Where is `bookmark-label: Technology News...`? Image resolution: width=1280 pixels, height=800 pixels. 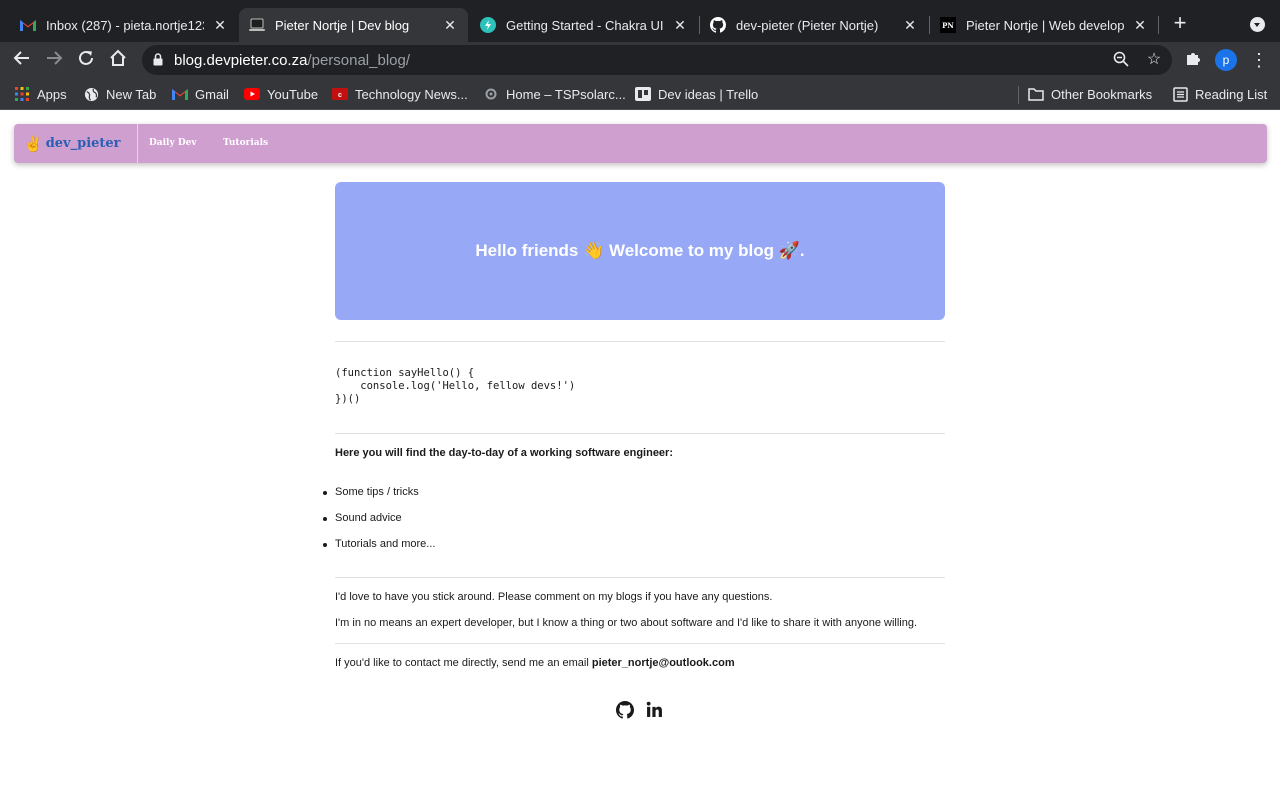 bookmark-label: Technology News... is located at coordinates (411, 94).